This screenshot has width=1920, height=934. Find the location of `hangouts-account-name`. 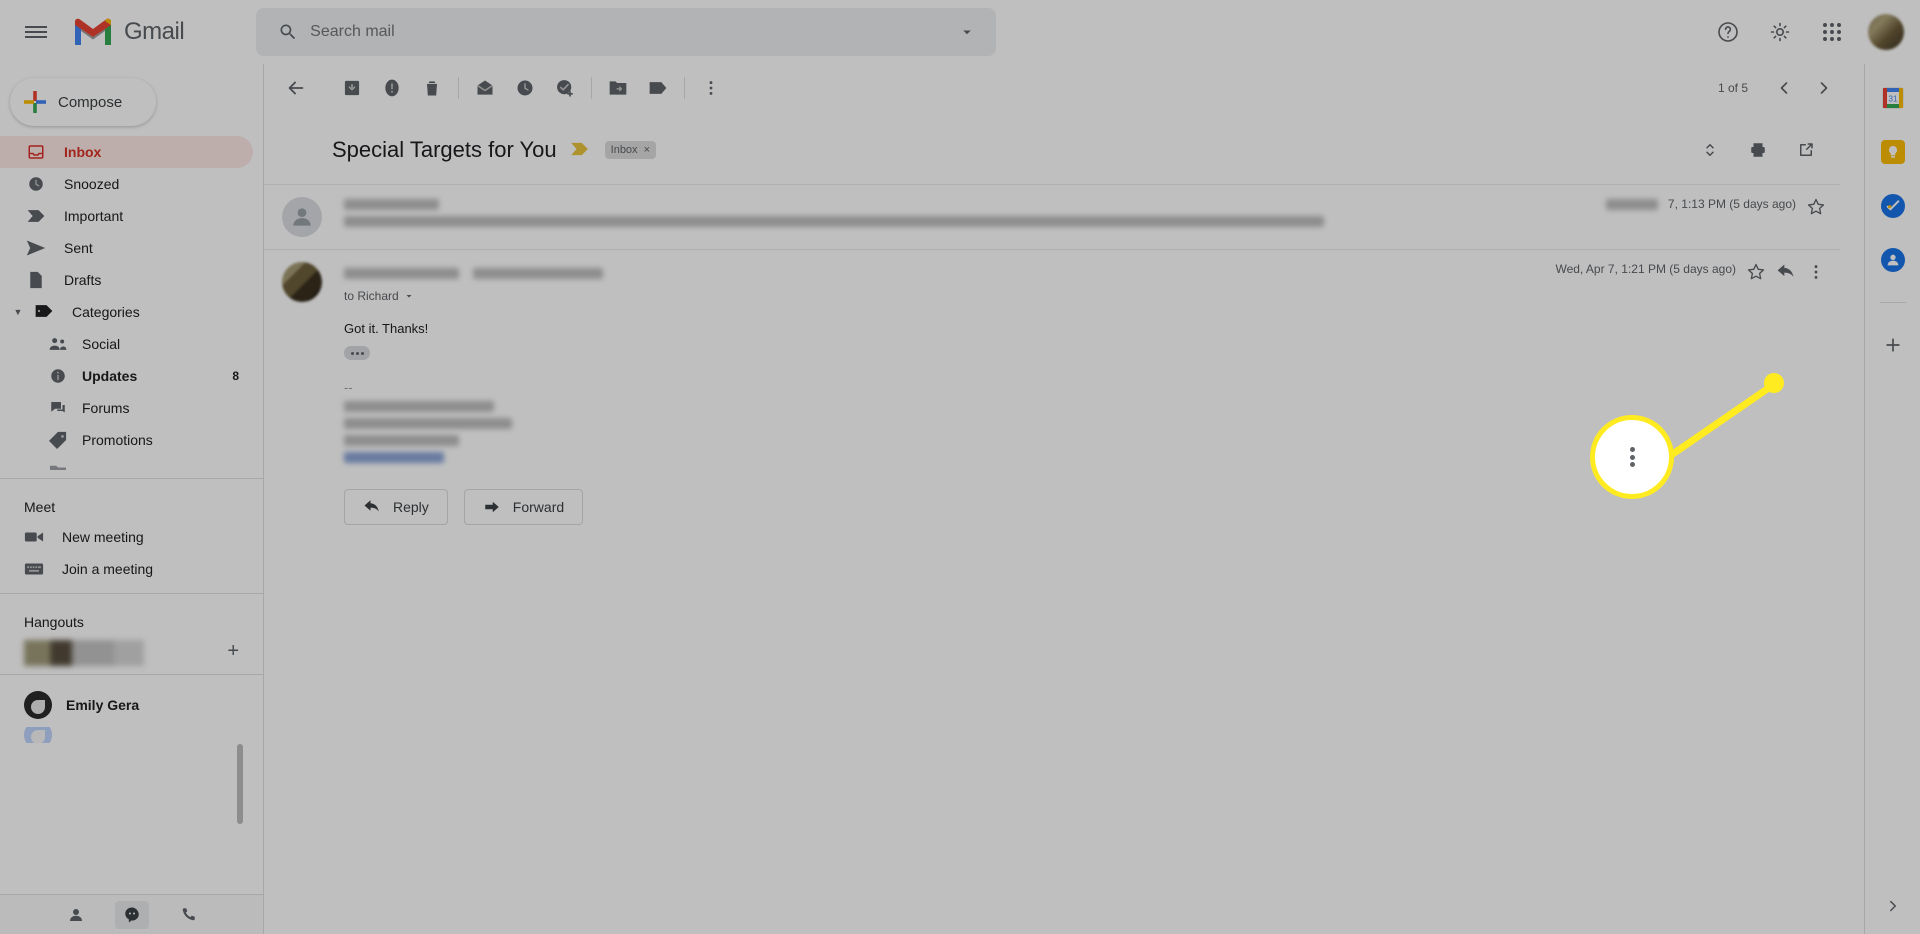

hangouts-account-name is located at coordinates (84, 653).